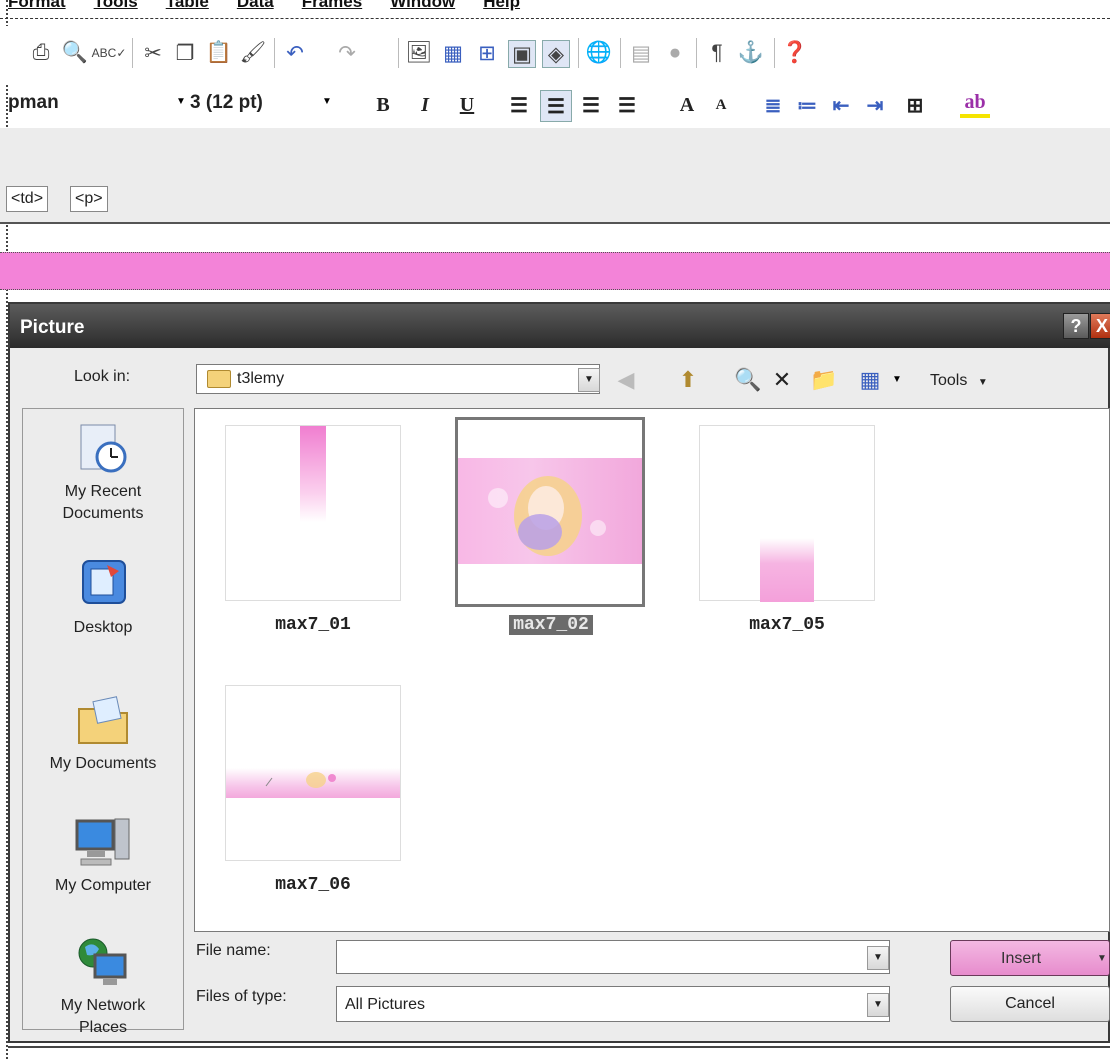 This screenshot has width=1110, height=1059. Describe the element at coordinates (560, 326) in the screenshot. I see `dialog-title-bar: Picture ? X` at that location.